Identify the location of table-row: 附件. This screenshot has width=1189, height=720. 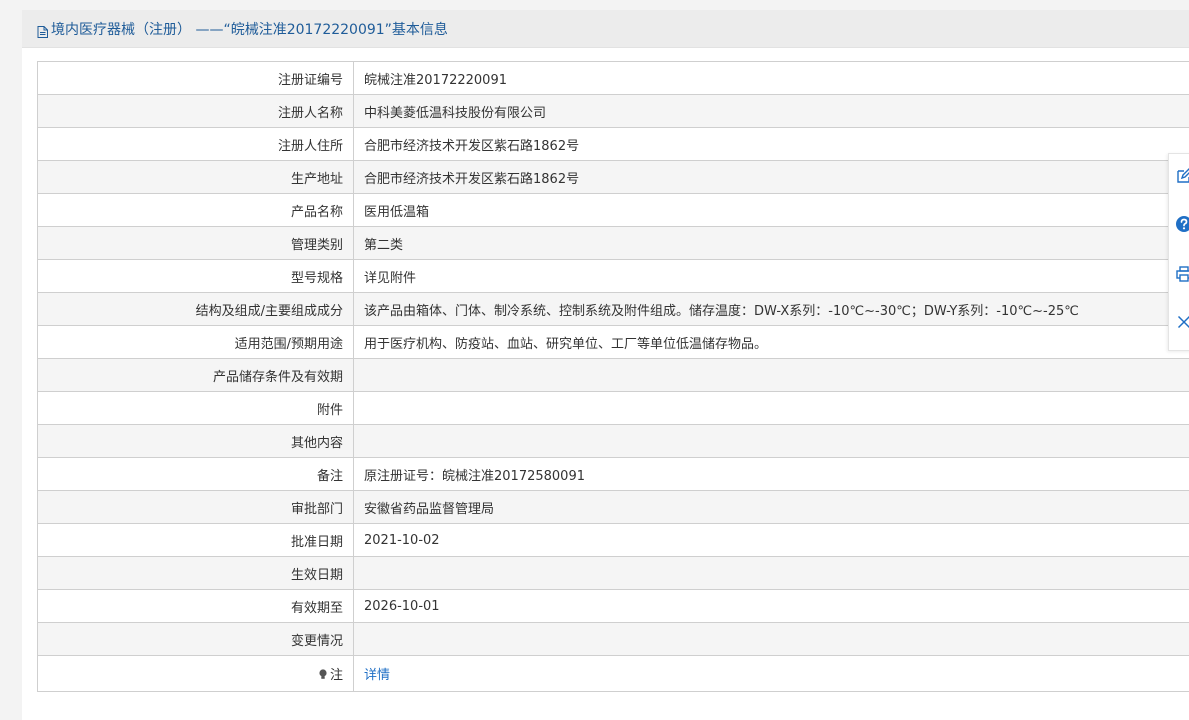
(613, 408).